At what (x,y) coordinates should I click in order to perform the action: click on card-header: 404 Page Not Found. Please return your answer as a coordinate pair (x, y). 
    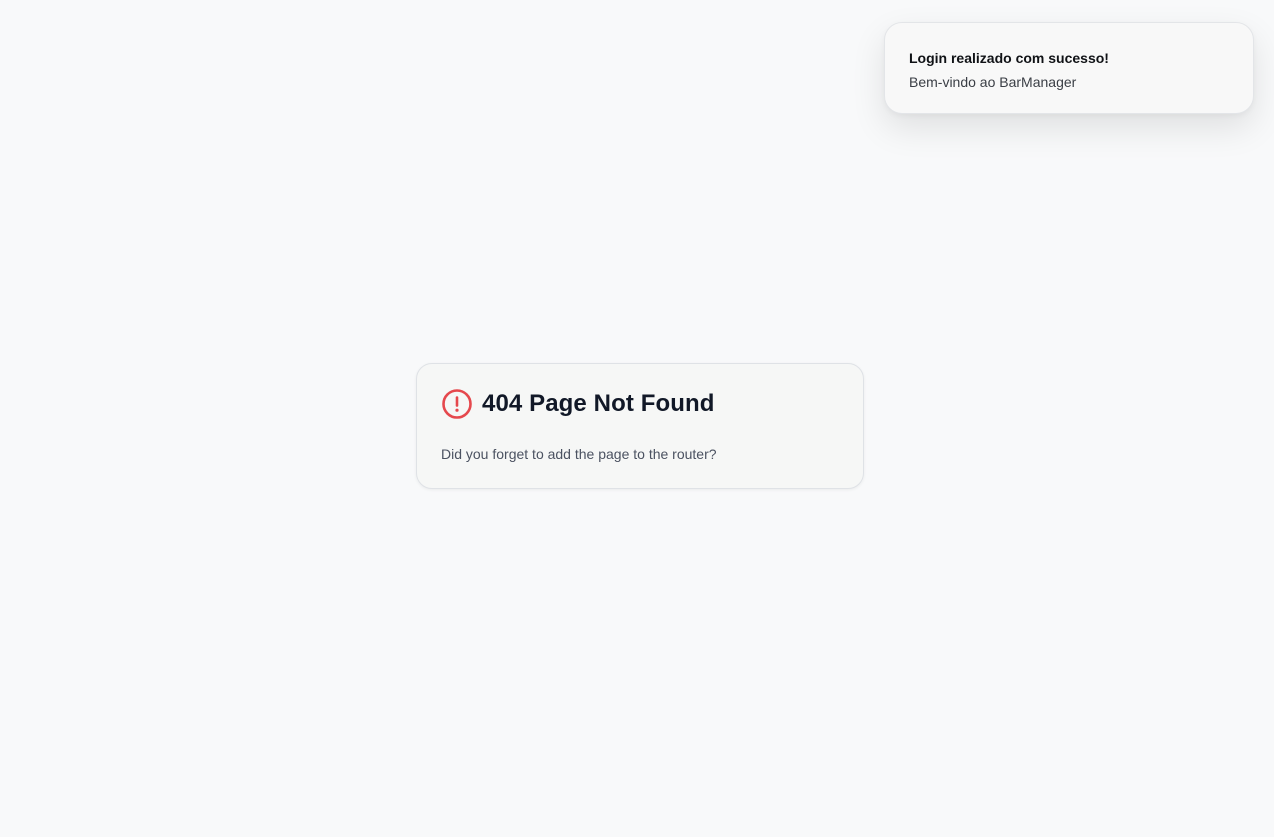
    Looking at the image, I should click on (640, 404).